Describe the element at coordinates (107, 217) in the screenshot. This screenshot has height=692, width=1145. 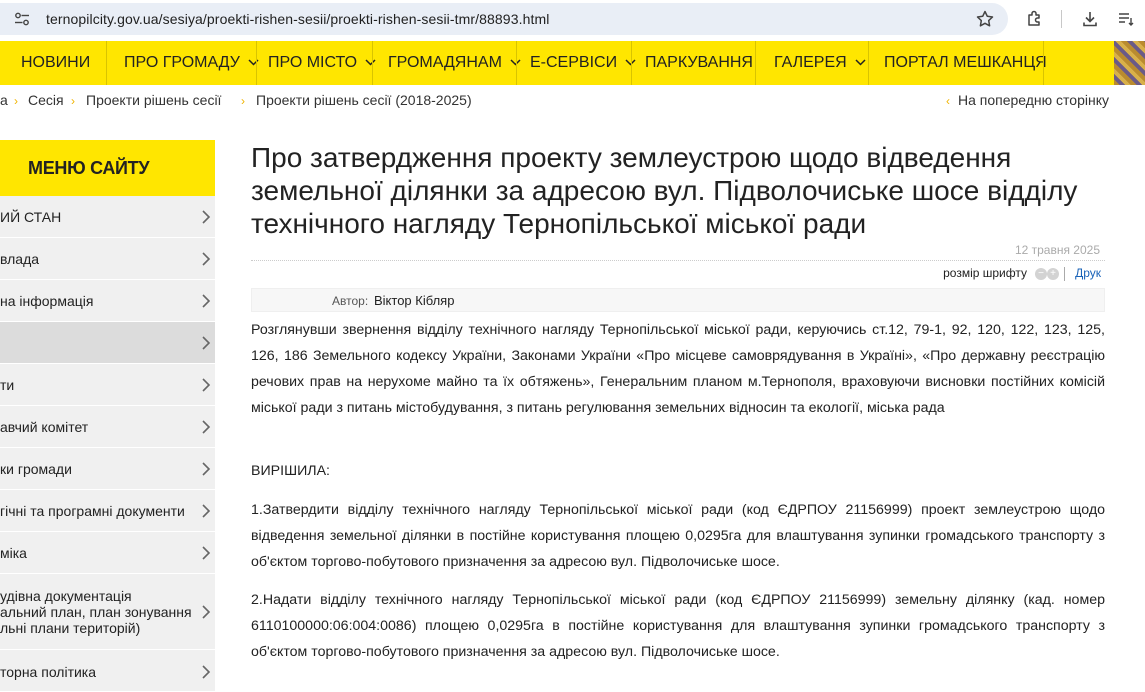
I see `sidebar-item: ИЙ СТАН` at that location.